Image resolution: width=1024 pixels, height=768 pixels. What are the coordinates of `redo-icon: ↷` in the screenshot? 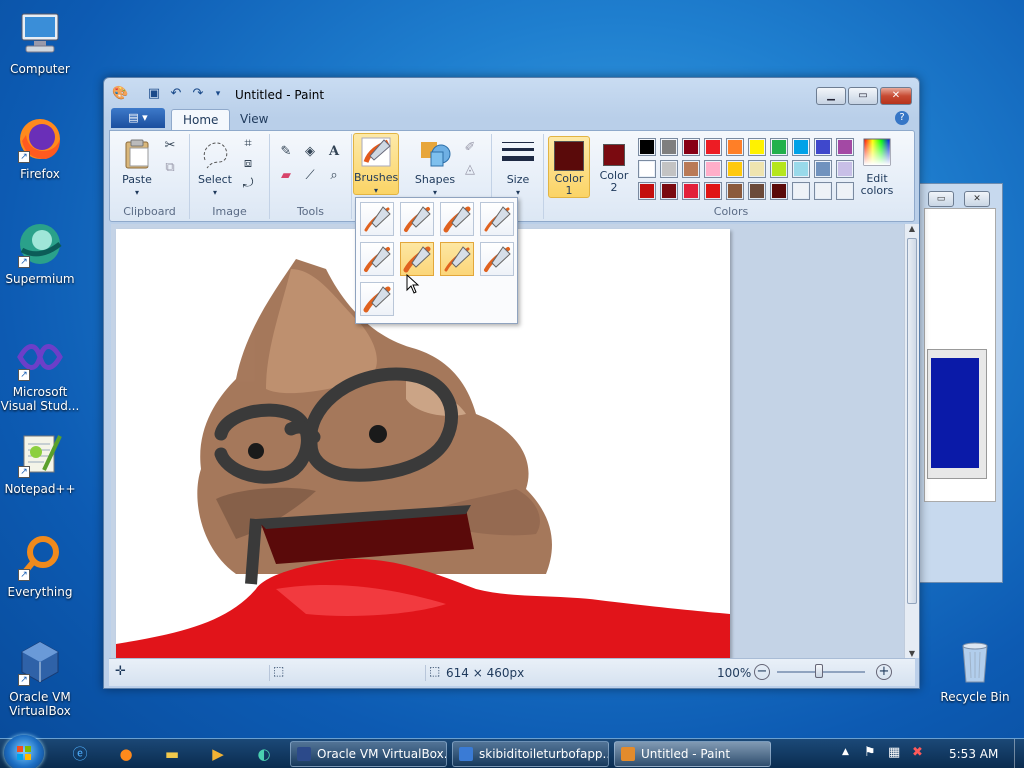 It's located at (198, 94).